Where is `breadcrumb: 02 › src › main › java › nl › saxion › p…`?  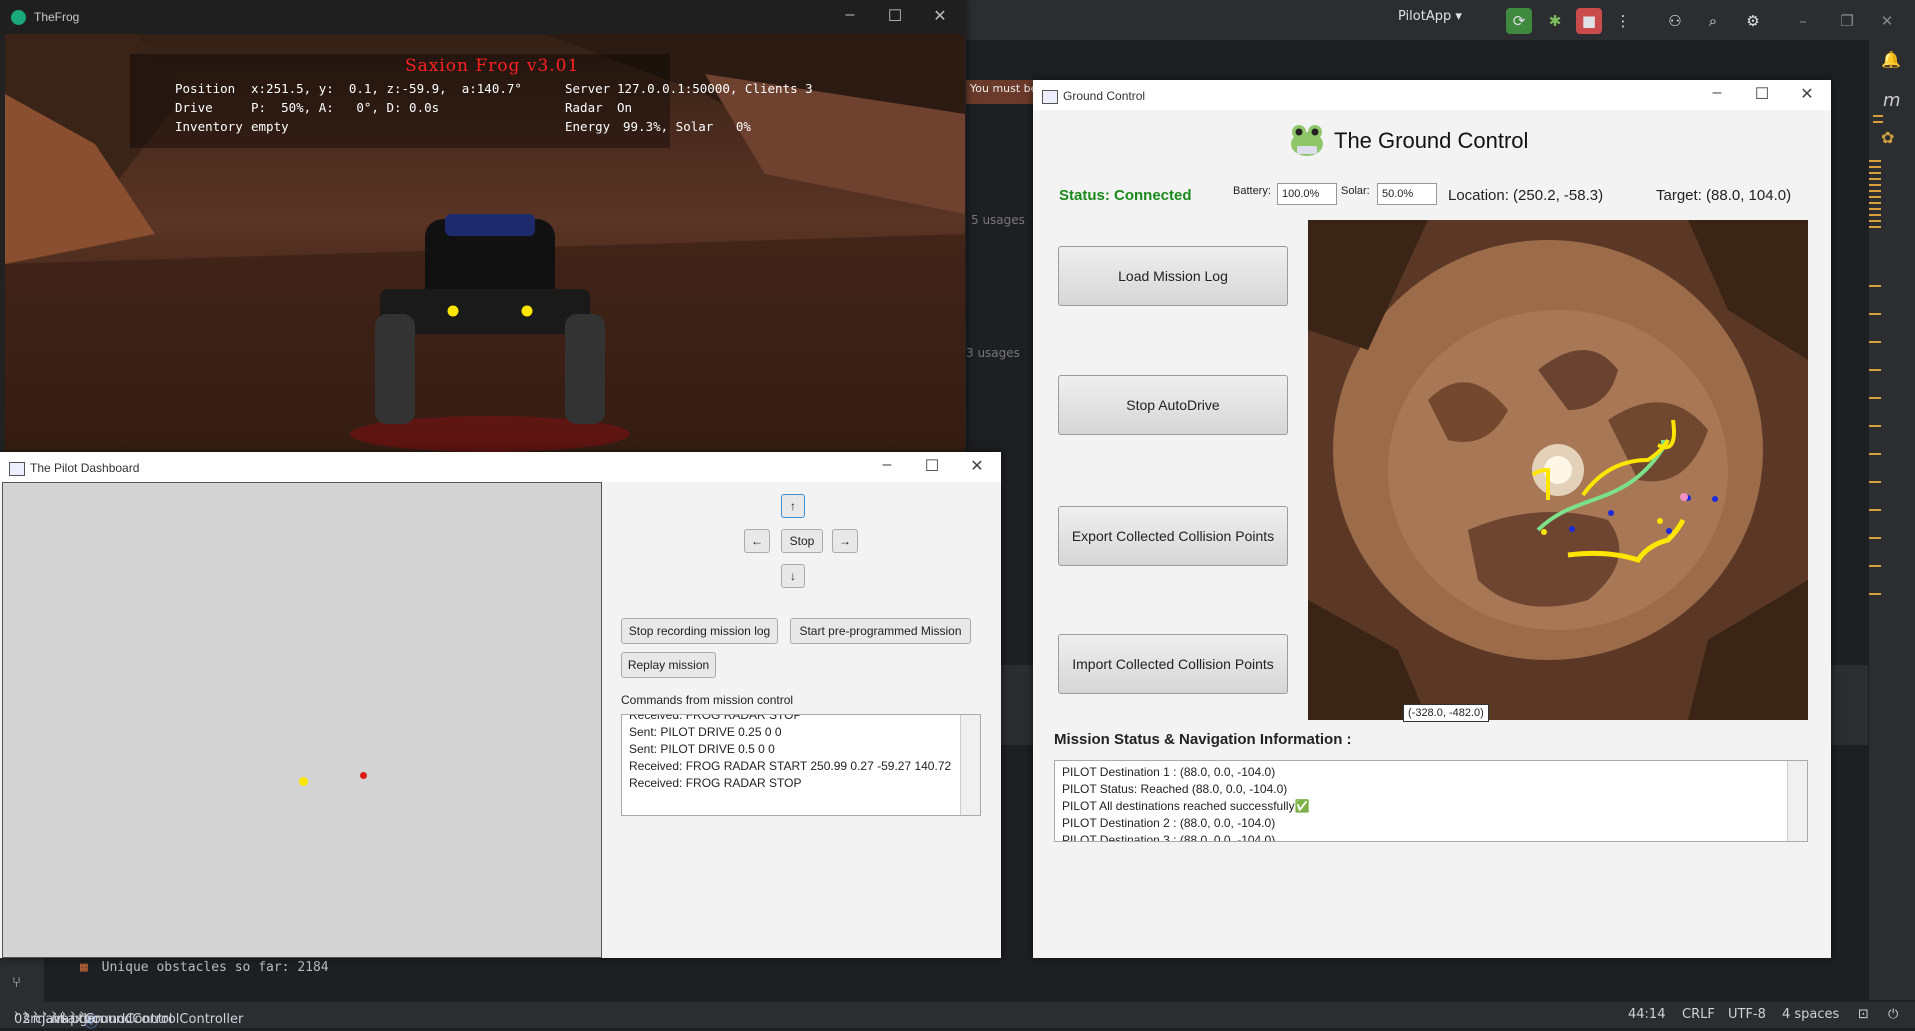
breadcrumb: 02 › src › main › java › nl › saxion › p… is located at coordinates (128, 1019).